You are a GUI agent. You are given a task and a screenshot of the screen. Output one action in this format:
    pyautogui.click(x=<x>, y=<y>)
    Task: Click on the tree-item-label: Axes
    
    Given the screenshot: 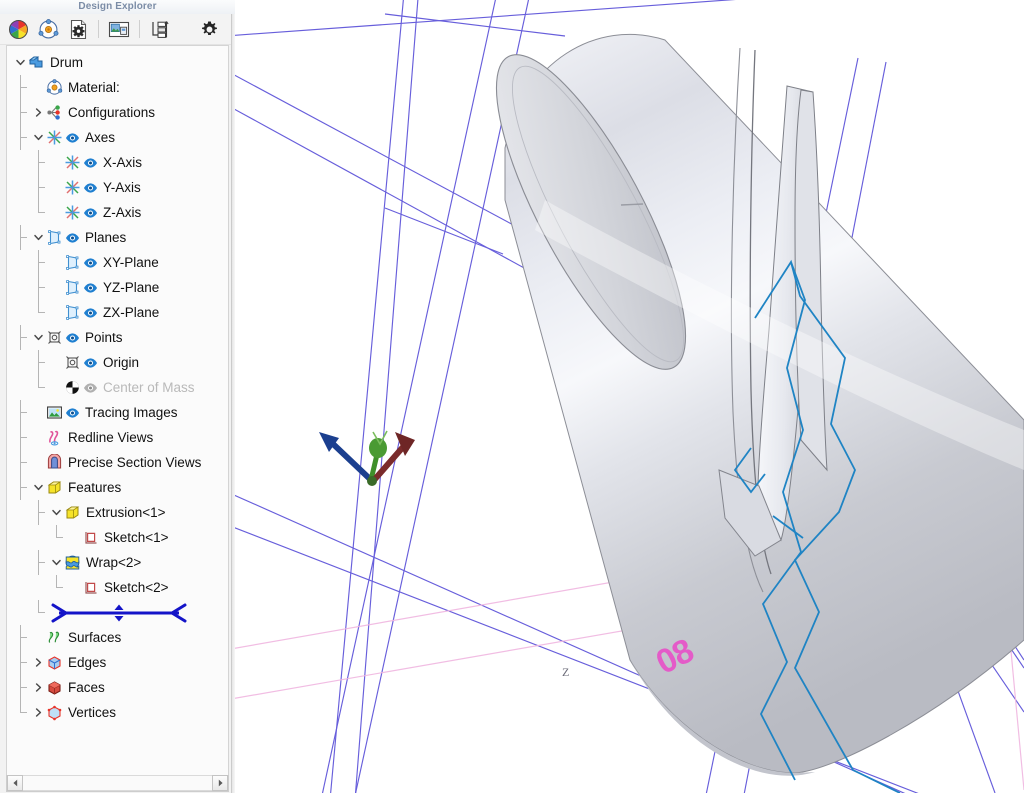 What is the action you would take?
    pyautogui.click(x=100, y=137)
    